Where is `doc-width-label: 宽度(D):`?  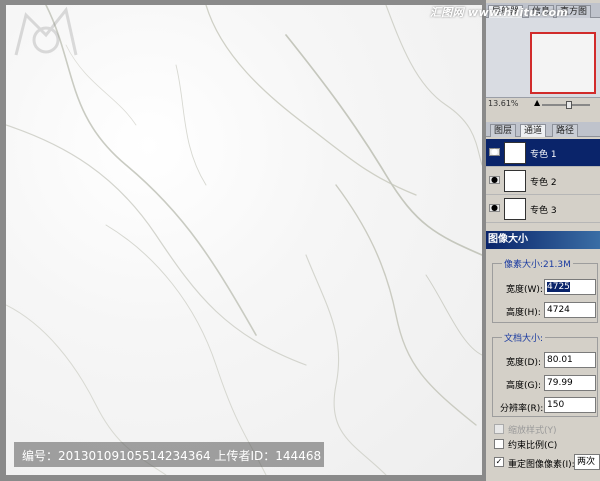
doc-width-label: 宽度(D): is located at coordinates (523, 363).